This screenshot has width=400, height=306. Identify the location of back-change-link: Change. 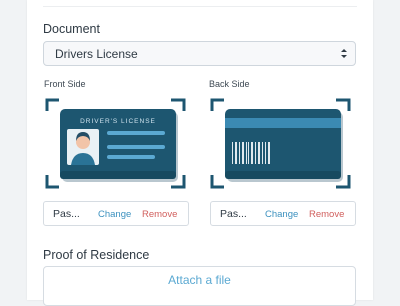
(281, 214).